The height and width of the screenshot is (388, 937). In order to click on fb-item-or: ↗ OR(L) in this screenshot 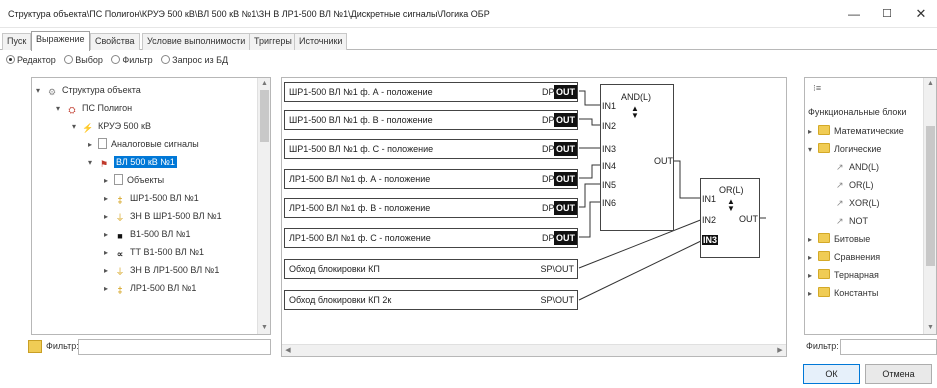, I will do `click(855, 185)`.